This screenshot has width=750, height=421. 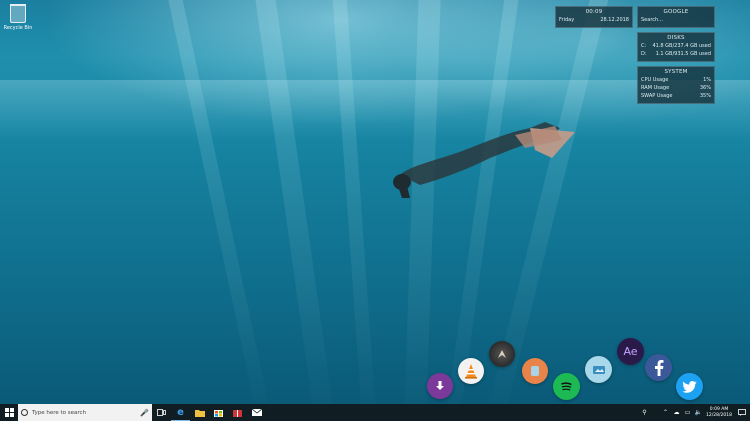 I want to click on system-tray: ⚲ ⌃ ☁ ▭ 🔈 0:09 AM 12/28/2018, so click(x=694, y=412).